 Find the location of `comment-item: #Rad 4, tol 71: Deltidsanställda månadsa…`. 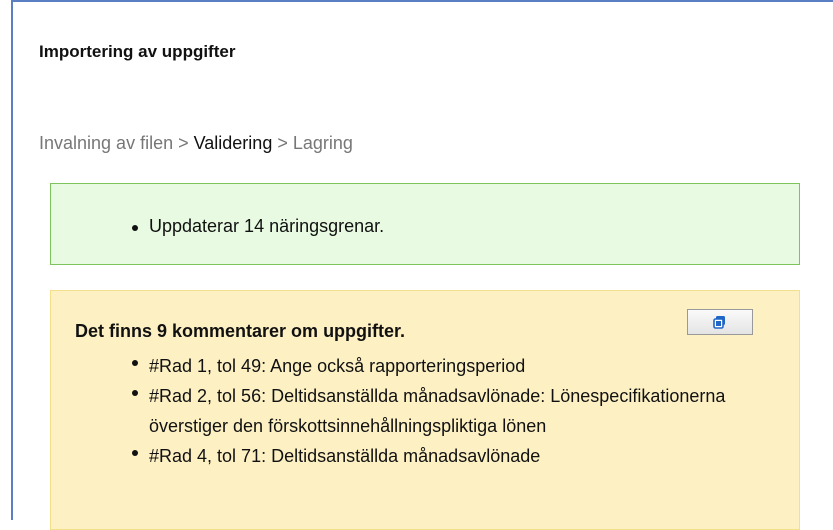

comment-item: #Rad 4, tol 71: Deltidsanställda månadsa… is located at coordinates (440, 456).